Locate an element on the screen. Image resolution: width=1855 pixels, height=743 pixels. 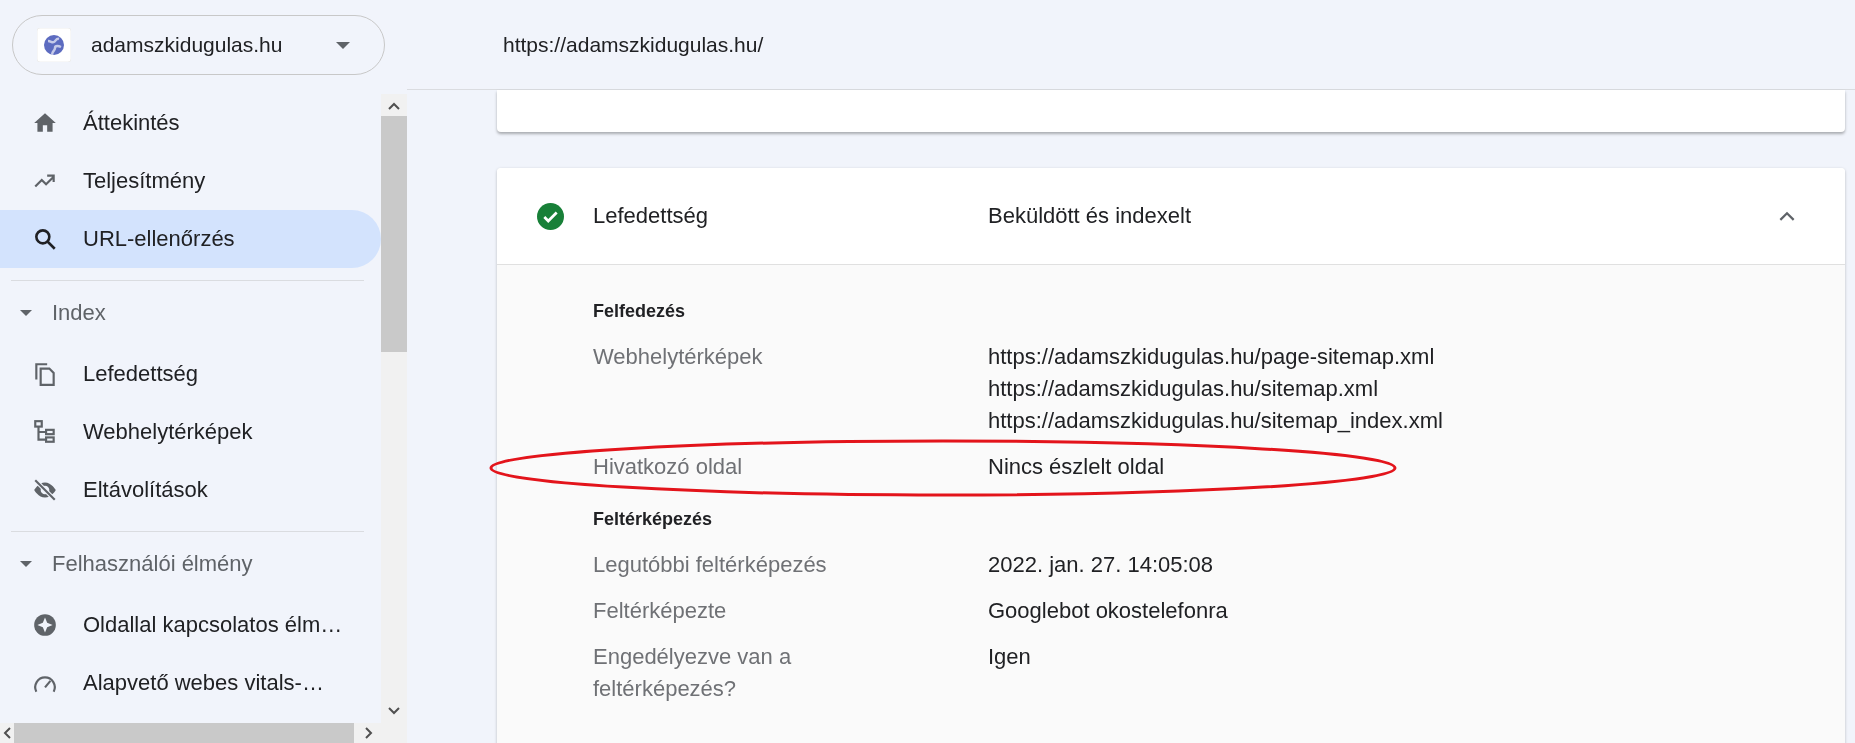
field-value: Nincs észlelt oldal is located at coordinates (1076, 467).